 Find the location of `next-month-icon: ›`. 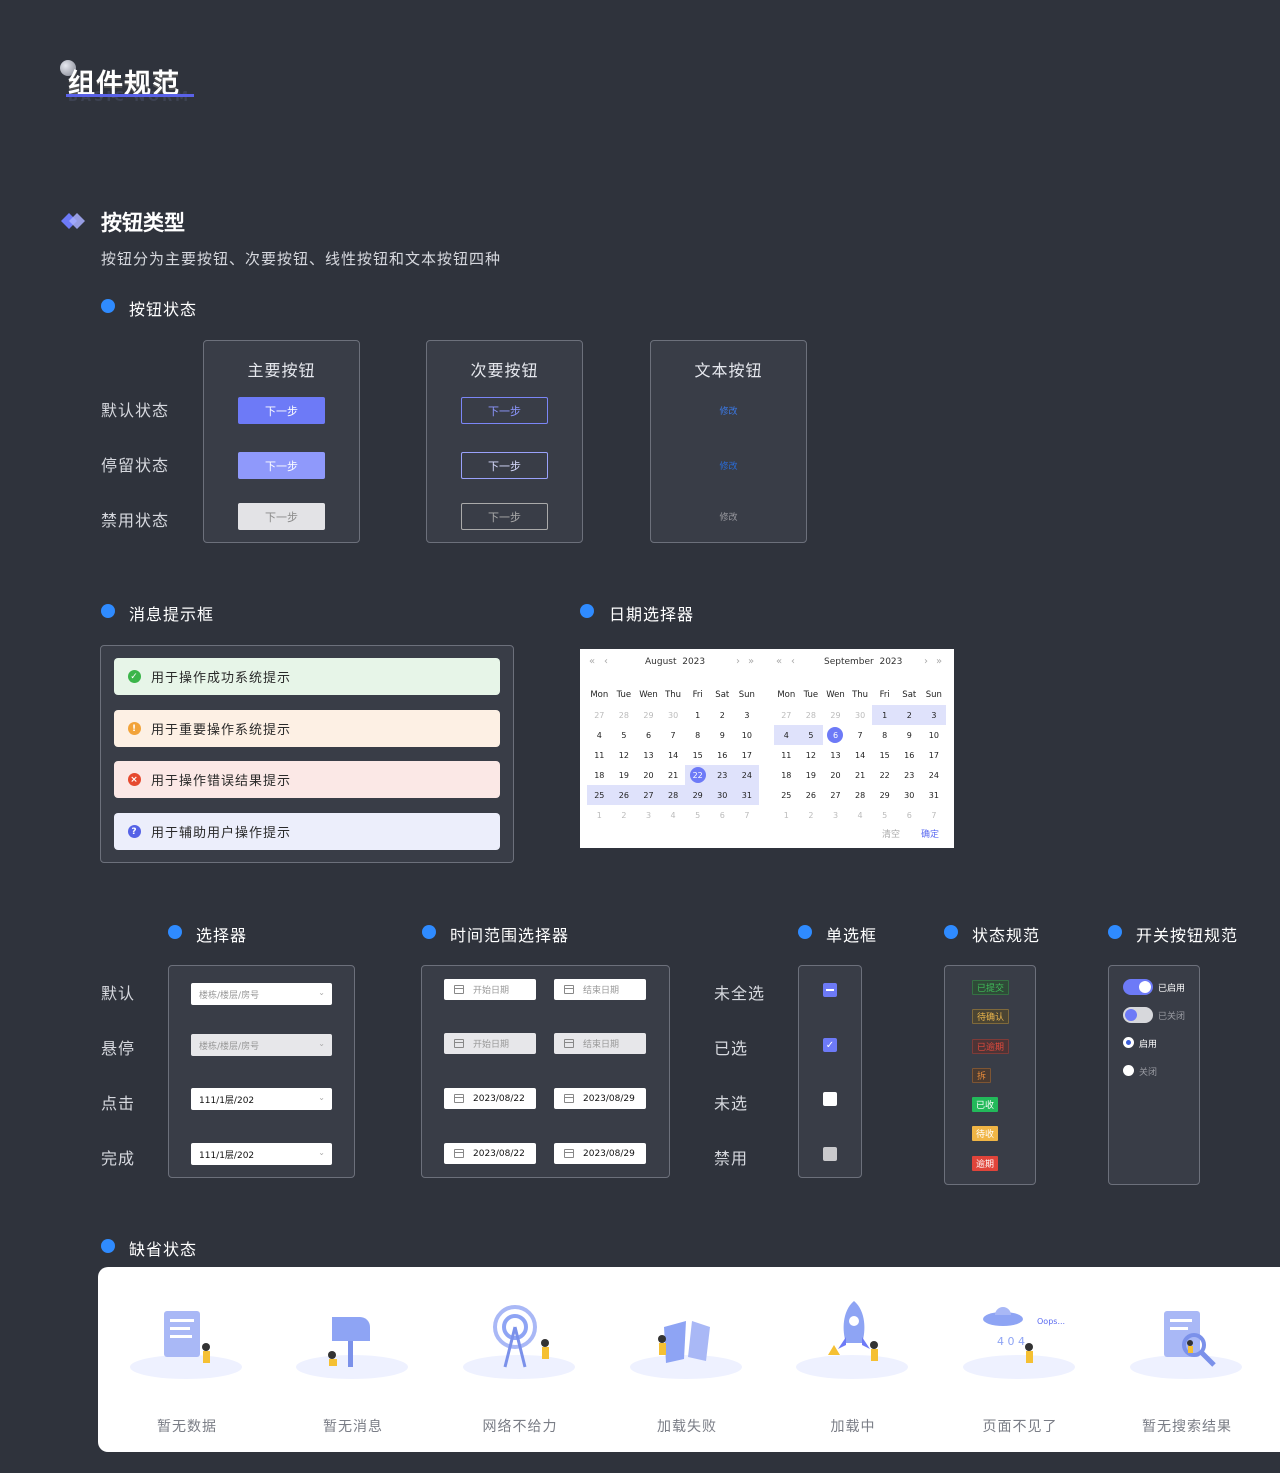

next-month-icon: › is located at coordinates (738, 661).